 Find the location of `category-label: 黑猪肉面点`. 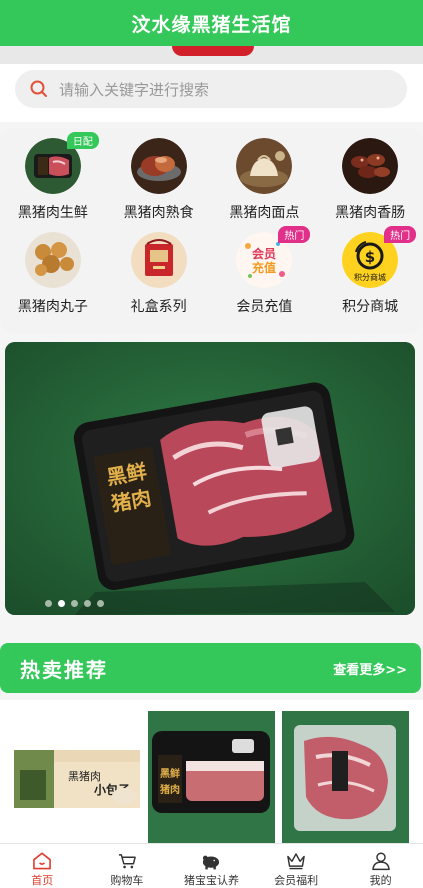

category-label: 黑猪肉面点 is located at coordinates (264, 213).